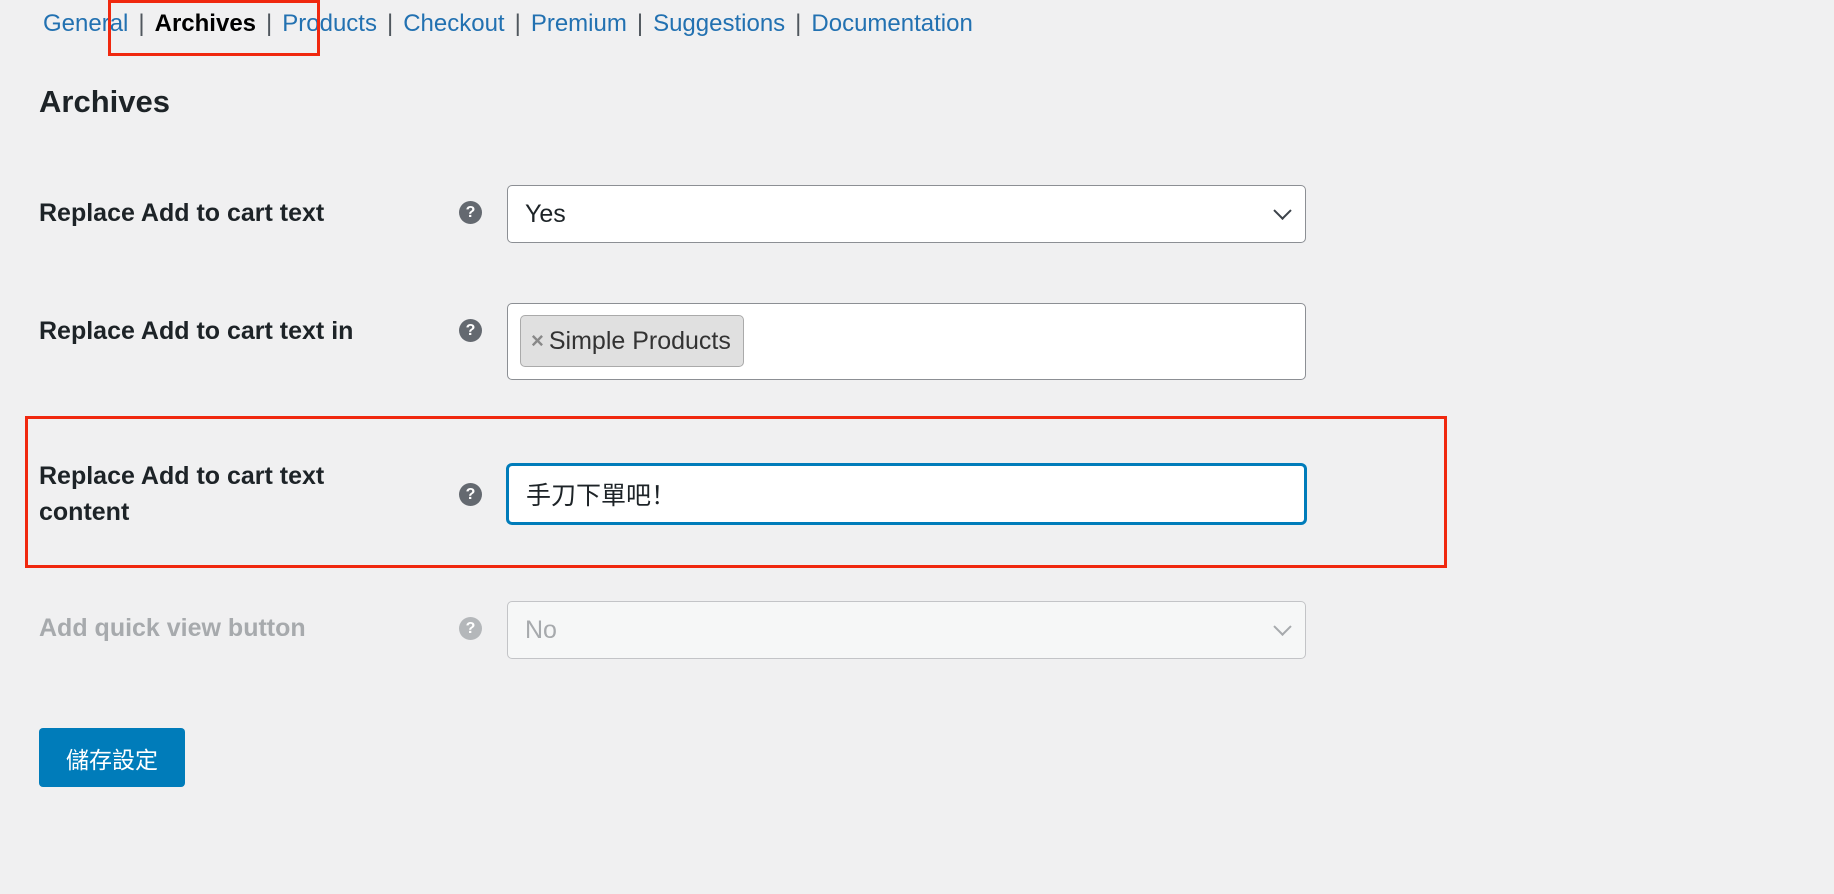 This screenshot has height=894, width=1834. I want to click on tab-checkout: Checkout, so click(453, 23).